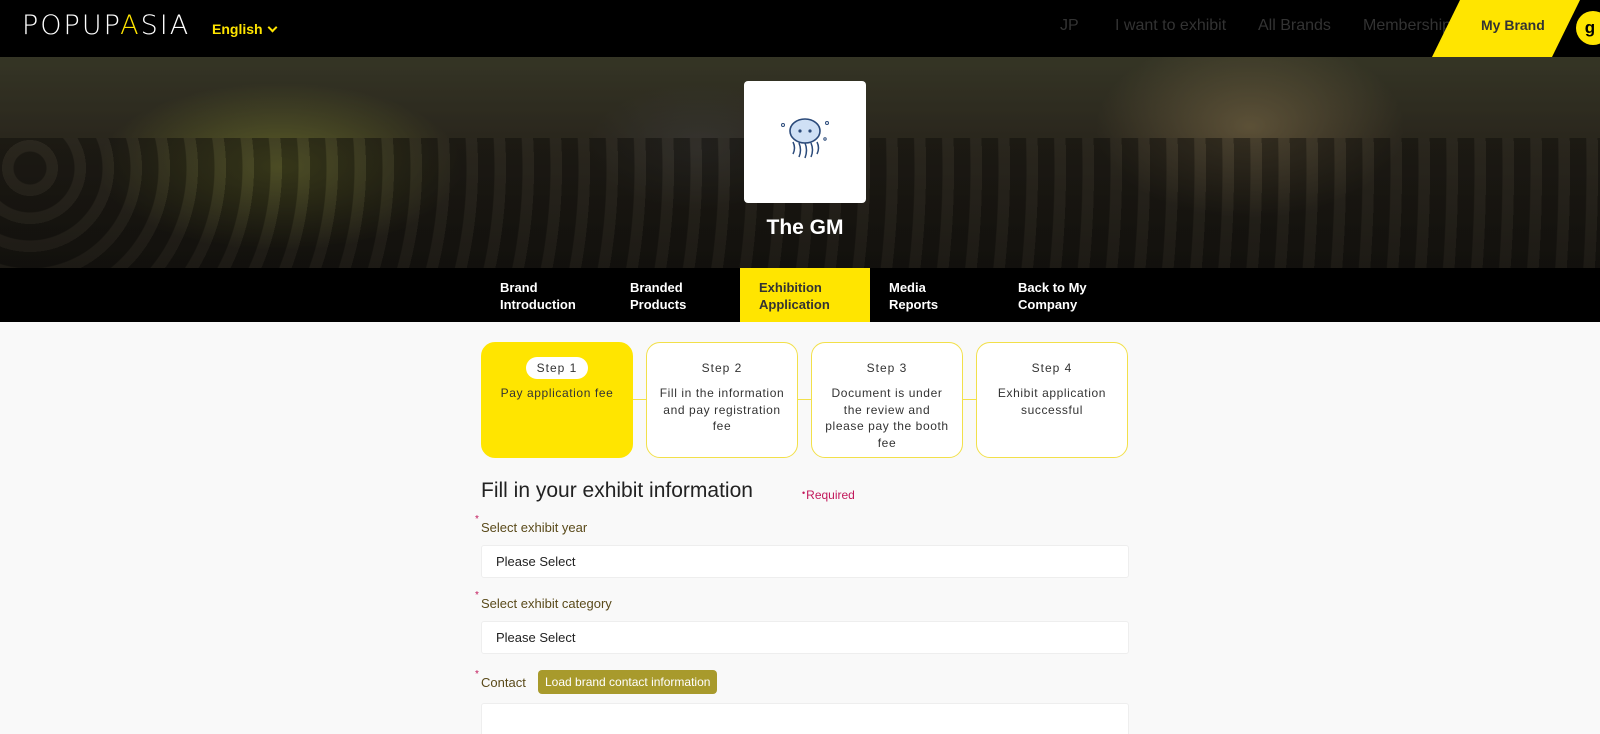  Describe the element at coordinates (805, 227) in the screenshot. I see `brand-name-title: The GM` at that location.